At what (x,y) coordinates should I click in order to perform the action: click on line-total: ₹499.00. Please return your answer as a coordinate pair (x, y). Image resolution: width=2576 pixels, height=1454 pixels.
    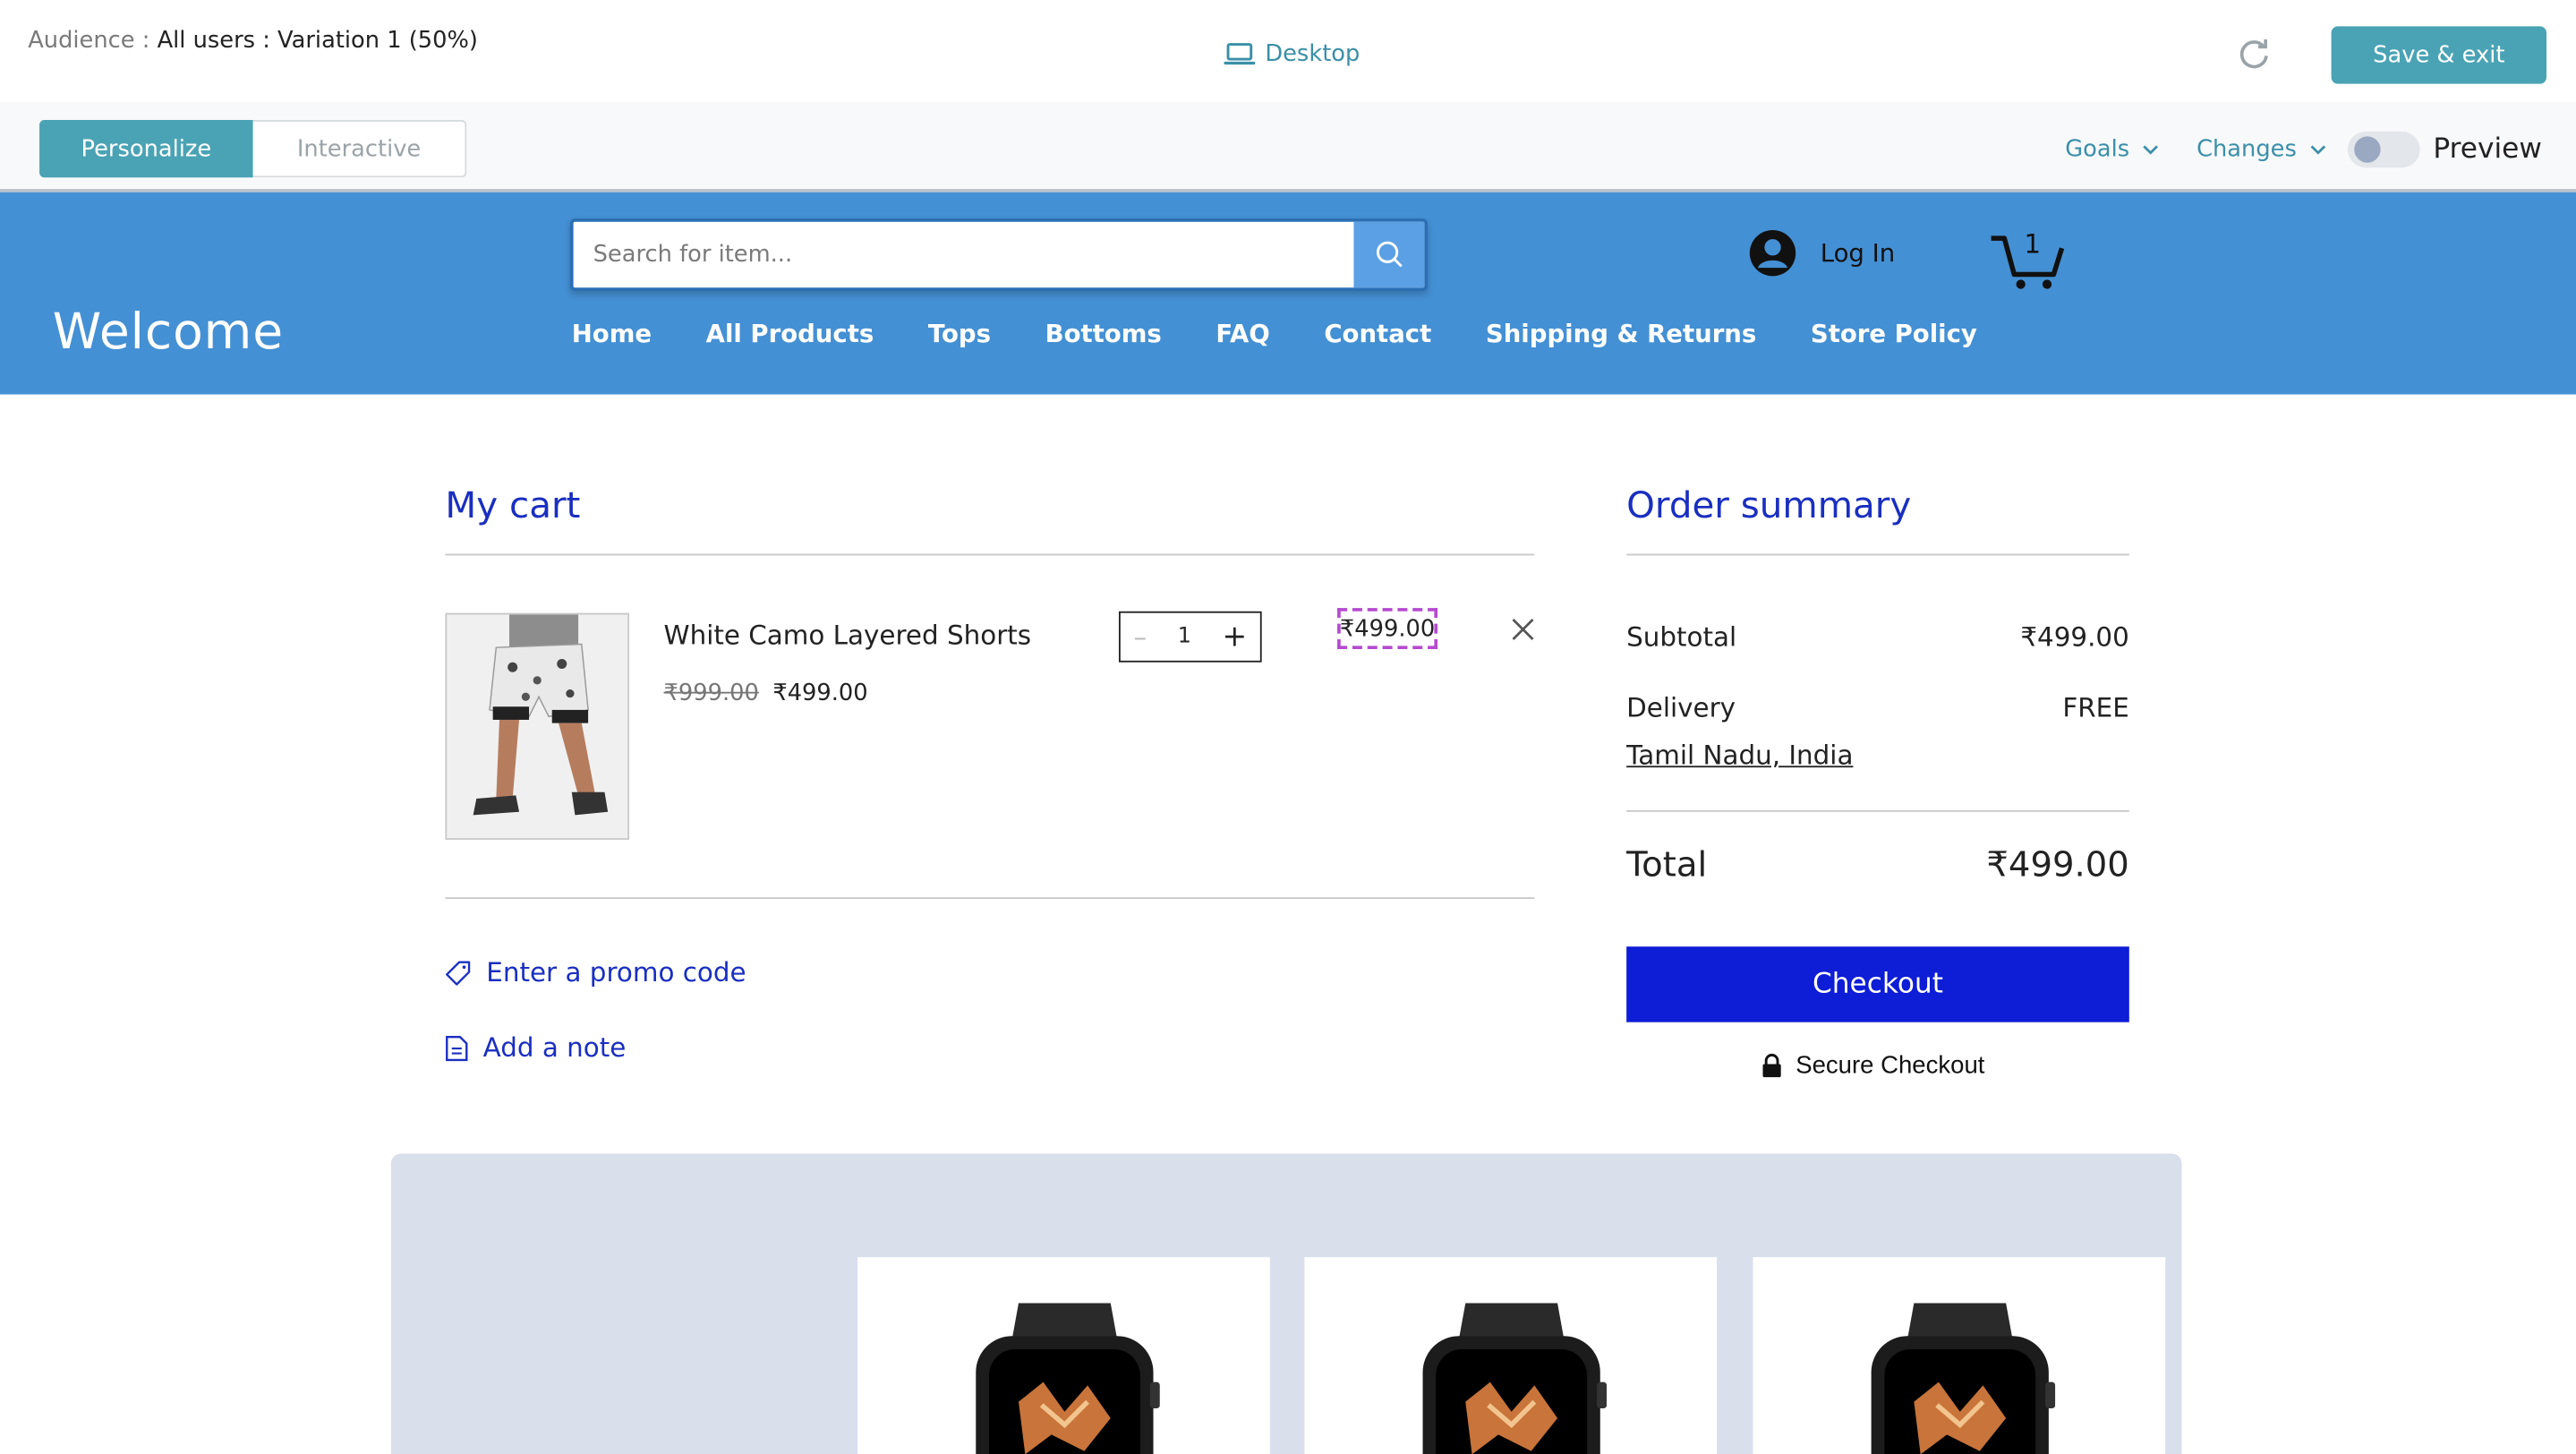
    Looking at the image, I should click on (1387, 629).